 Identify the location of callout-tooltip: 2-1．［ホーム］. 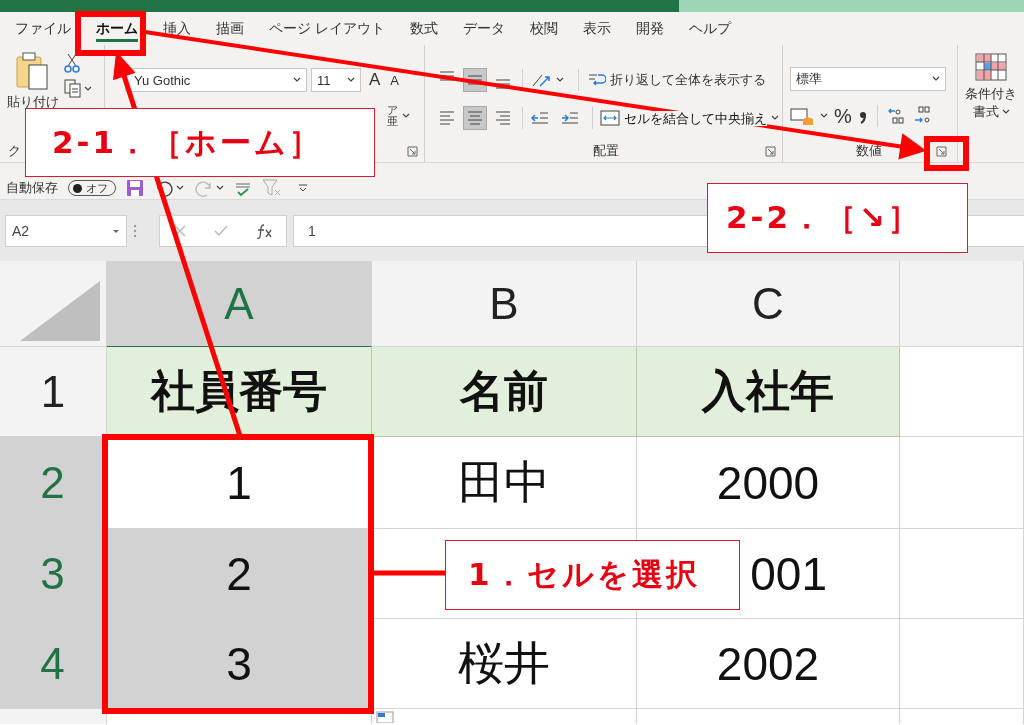
(200, 142).